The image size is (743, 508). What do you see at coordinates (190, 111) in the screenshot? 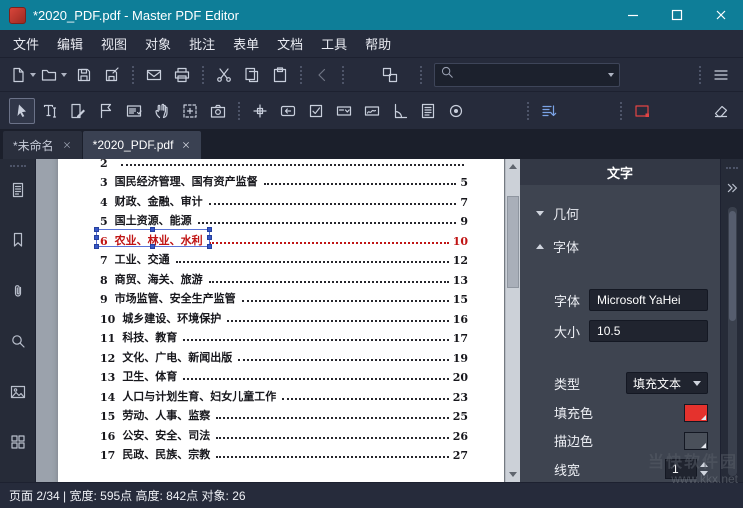
I see `select-area-button` at bounding box center [190, 111].